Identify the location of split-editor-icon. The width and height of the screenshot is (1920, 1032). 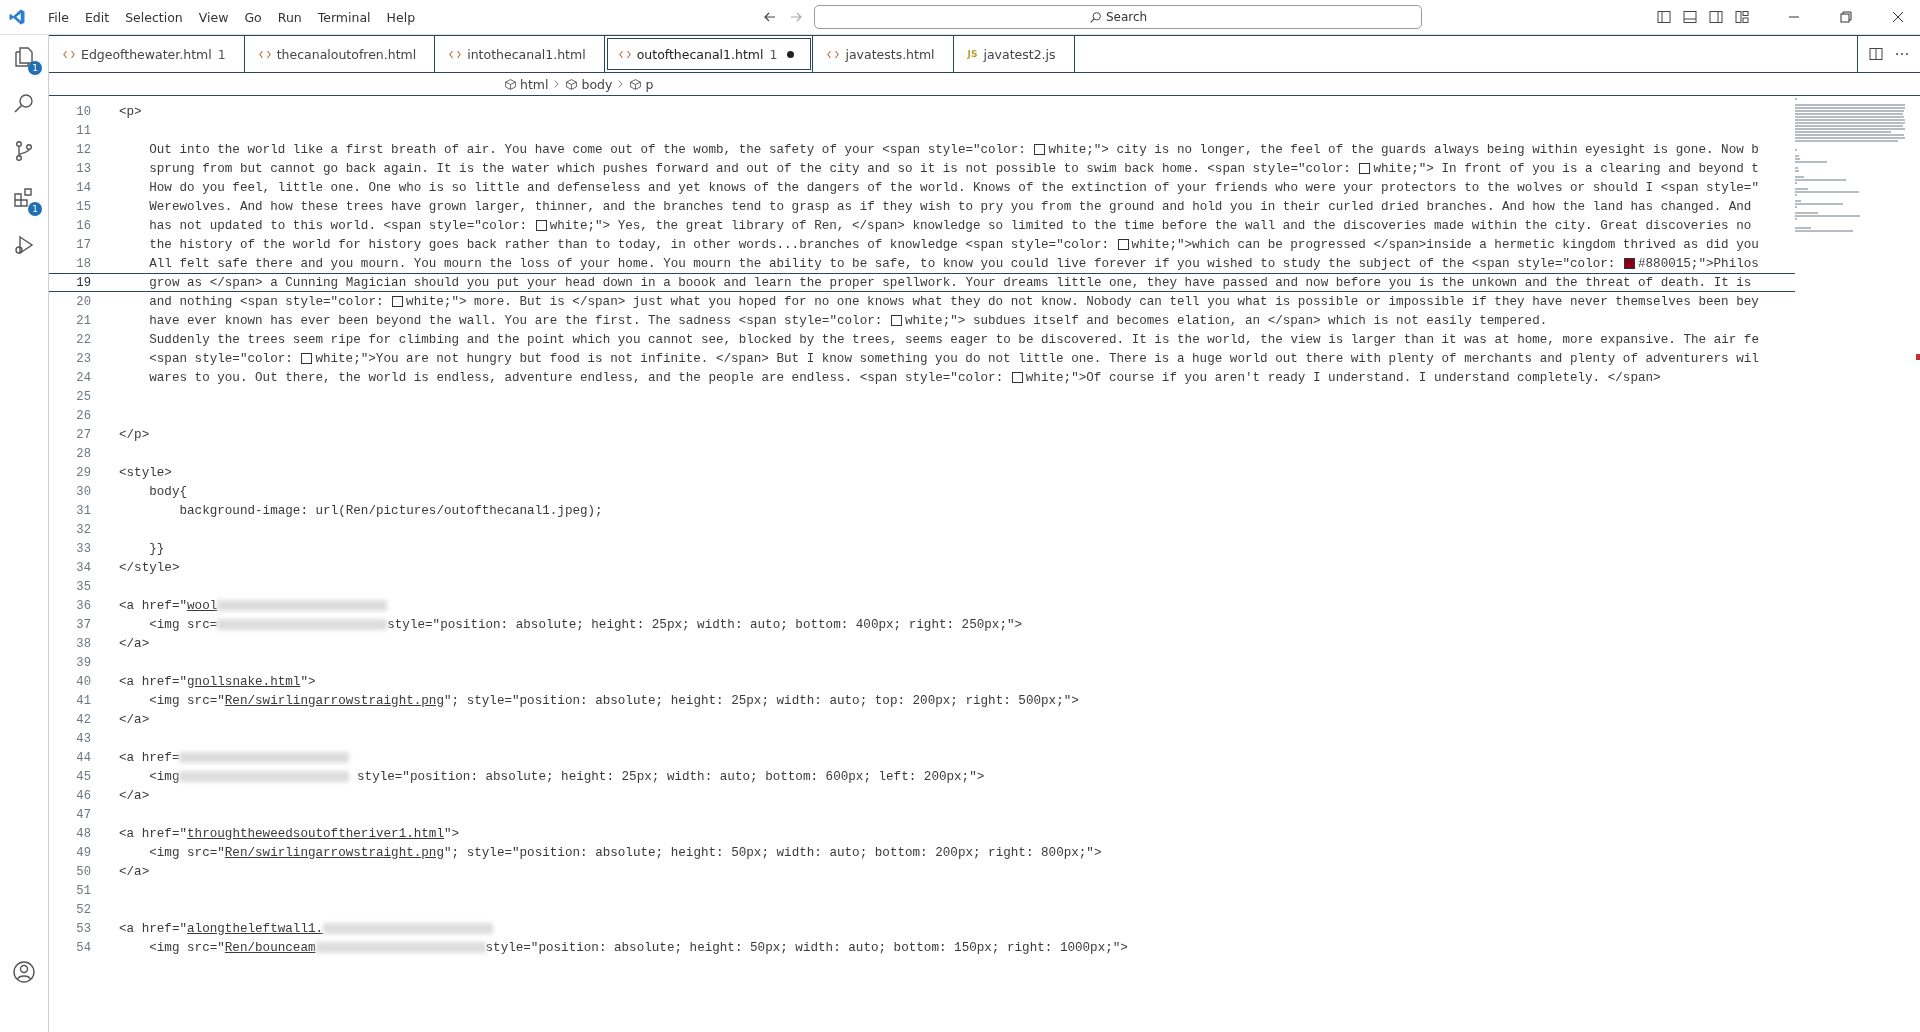
(1876, 54).